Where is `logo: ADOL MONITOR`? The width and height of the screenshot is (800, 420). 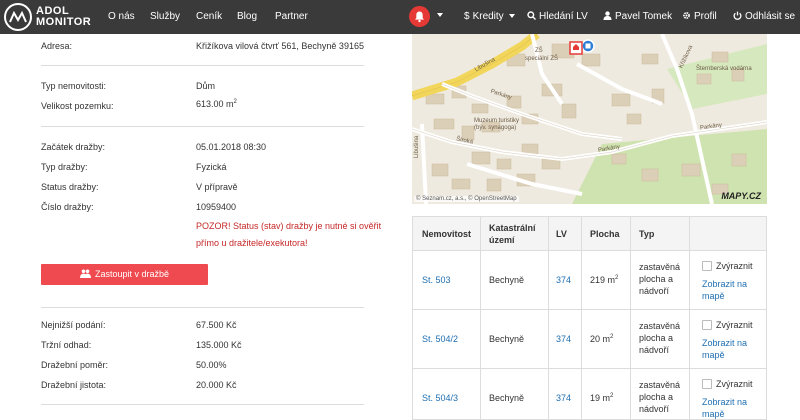 logo: ADOL MONITOR is located at coordinates (54, 17).